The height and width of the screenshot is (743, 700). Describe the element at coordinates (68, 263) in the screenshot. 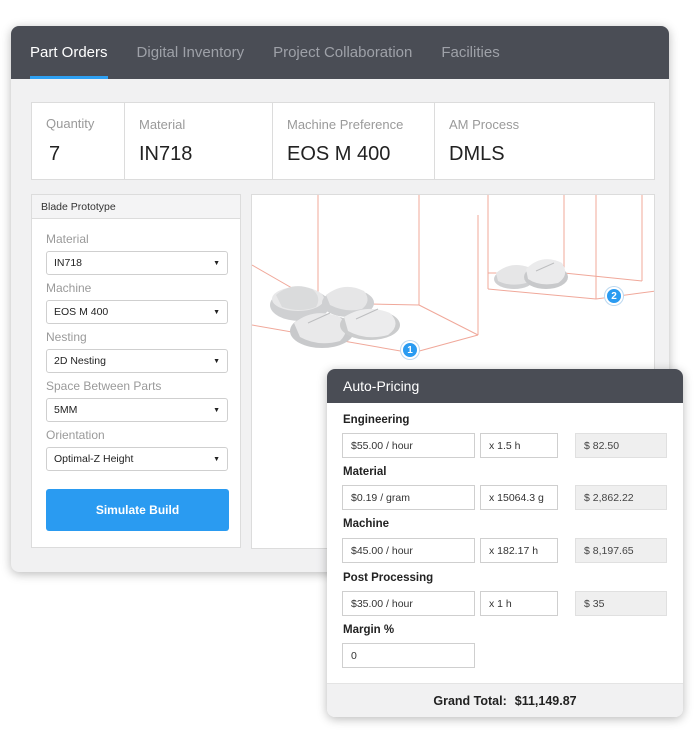

I see `material-select-value: IN718` at that location.